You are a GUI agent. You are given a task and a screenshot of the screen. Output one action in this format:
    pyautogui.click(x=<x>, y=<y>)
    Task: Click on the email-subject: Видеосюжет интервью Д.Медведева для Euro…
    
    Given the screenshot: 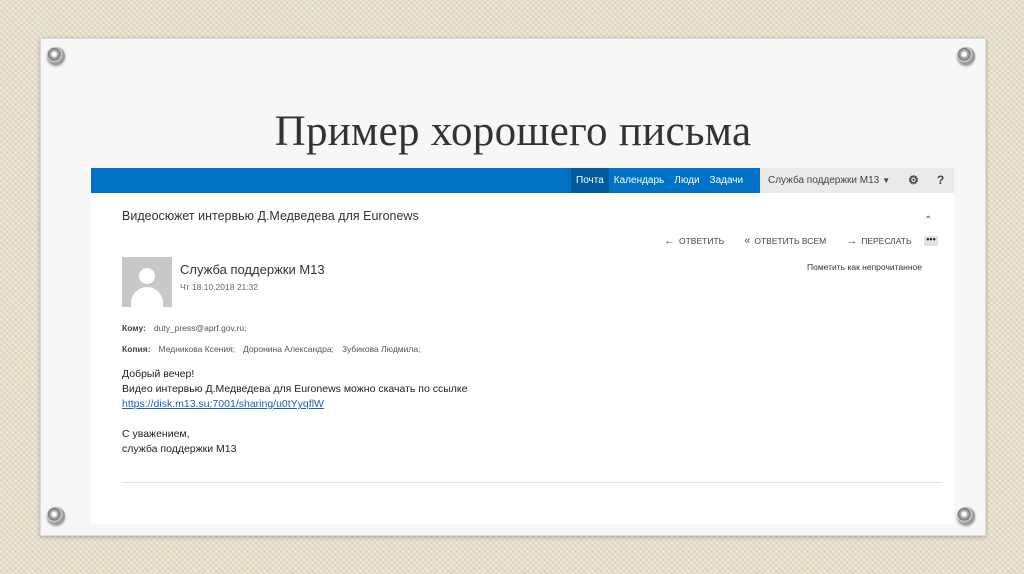 What is the action you would take?
    pyautogui.click(x=270, y=216)
    